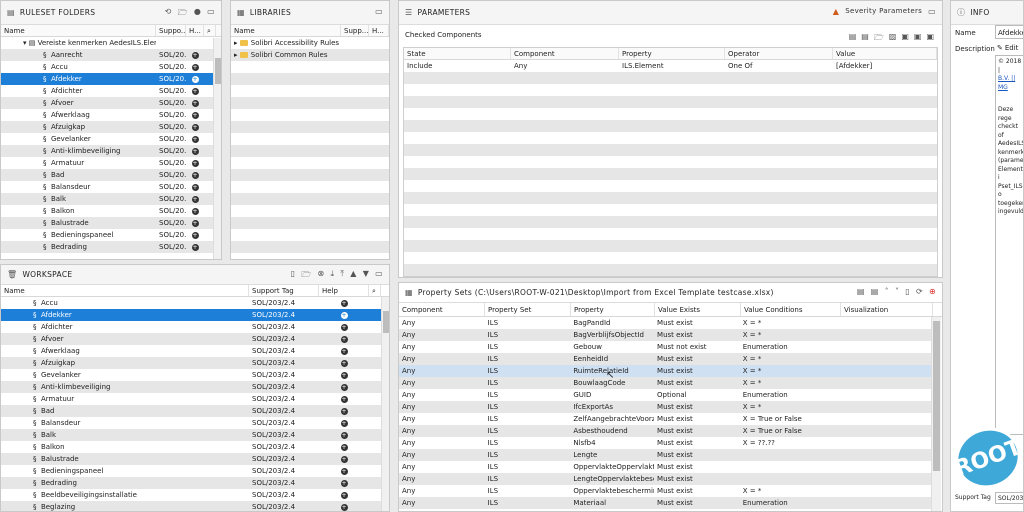 The height and width of the screenshot is (512, 1024). What do you see at coordinates (191, 435) in the screenshot?
I see `workspace-item: § Balk SOL/203/2.4 +` at bounding box center [191, 435].